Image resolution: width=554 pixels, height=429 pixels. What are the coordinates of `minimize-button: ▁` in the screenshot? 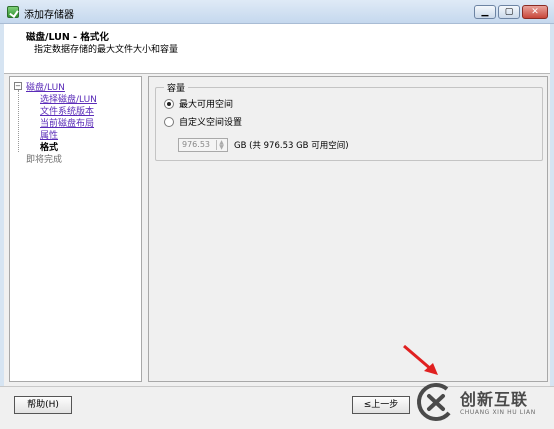 It's located at (485, 12).